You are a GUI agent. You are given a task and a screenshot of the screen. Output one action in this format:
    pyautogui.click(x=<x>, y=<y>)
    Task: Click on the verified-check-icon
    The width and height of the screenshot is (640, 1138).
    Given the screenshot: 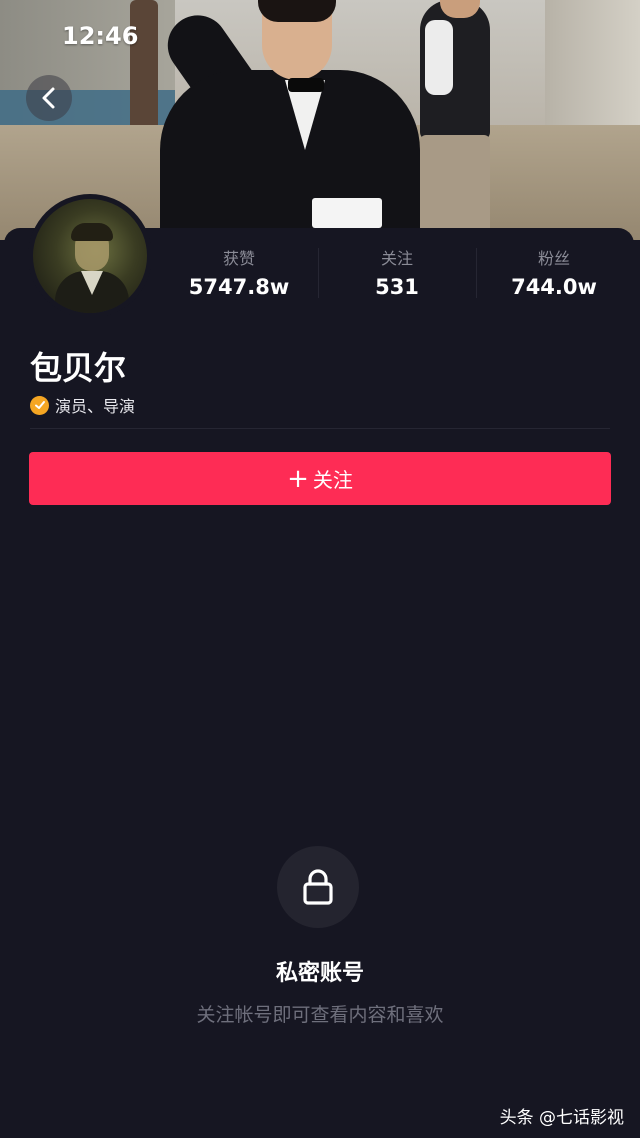 What is the action you would take?
    pyautogui.click(x=39, y=405)
    